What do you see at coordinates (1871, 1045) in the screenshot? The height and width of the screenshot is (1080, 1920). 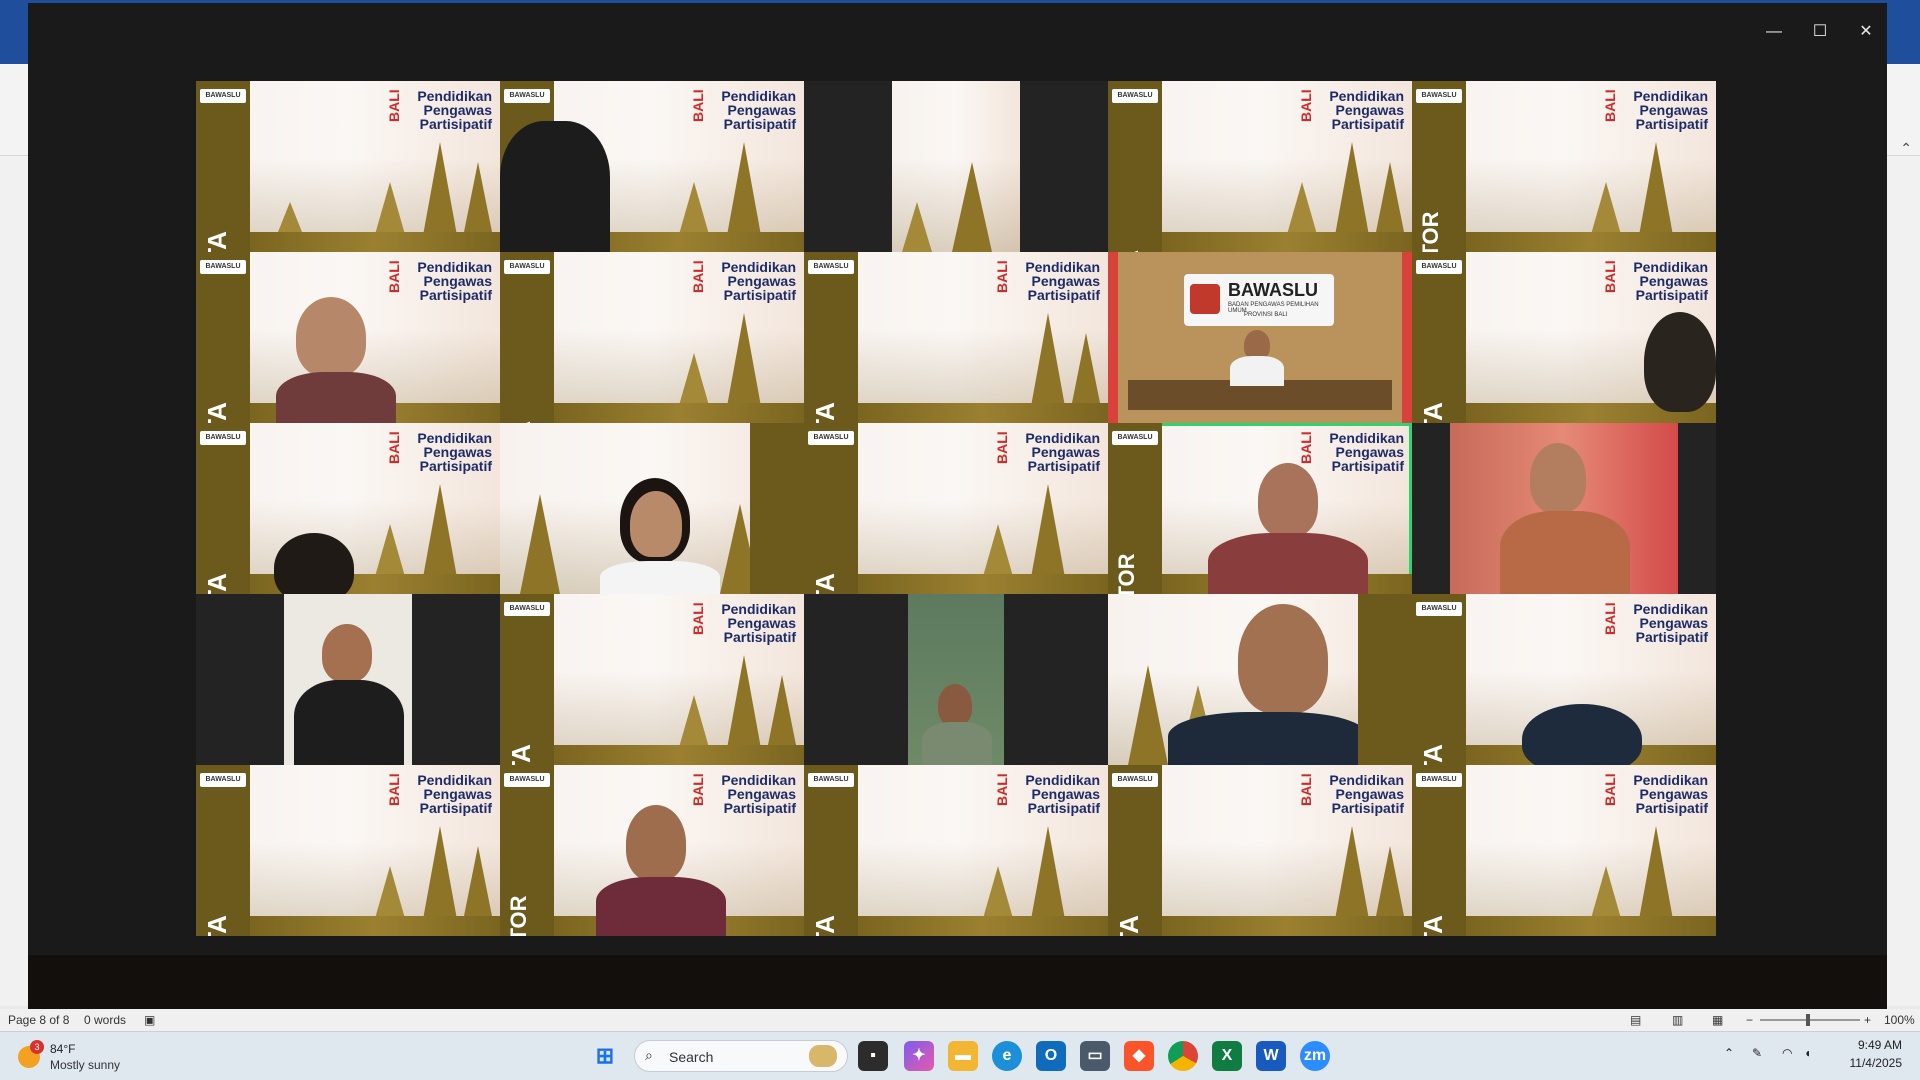 I see `clock-time: 9:49 AM` at bounding box center [1871, 1045].